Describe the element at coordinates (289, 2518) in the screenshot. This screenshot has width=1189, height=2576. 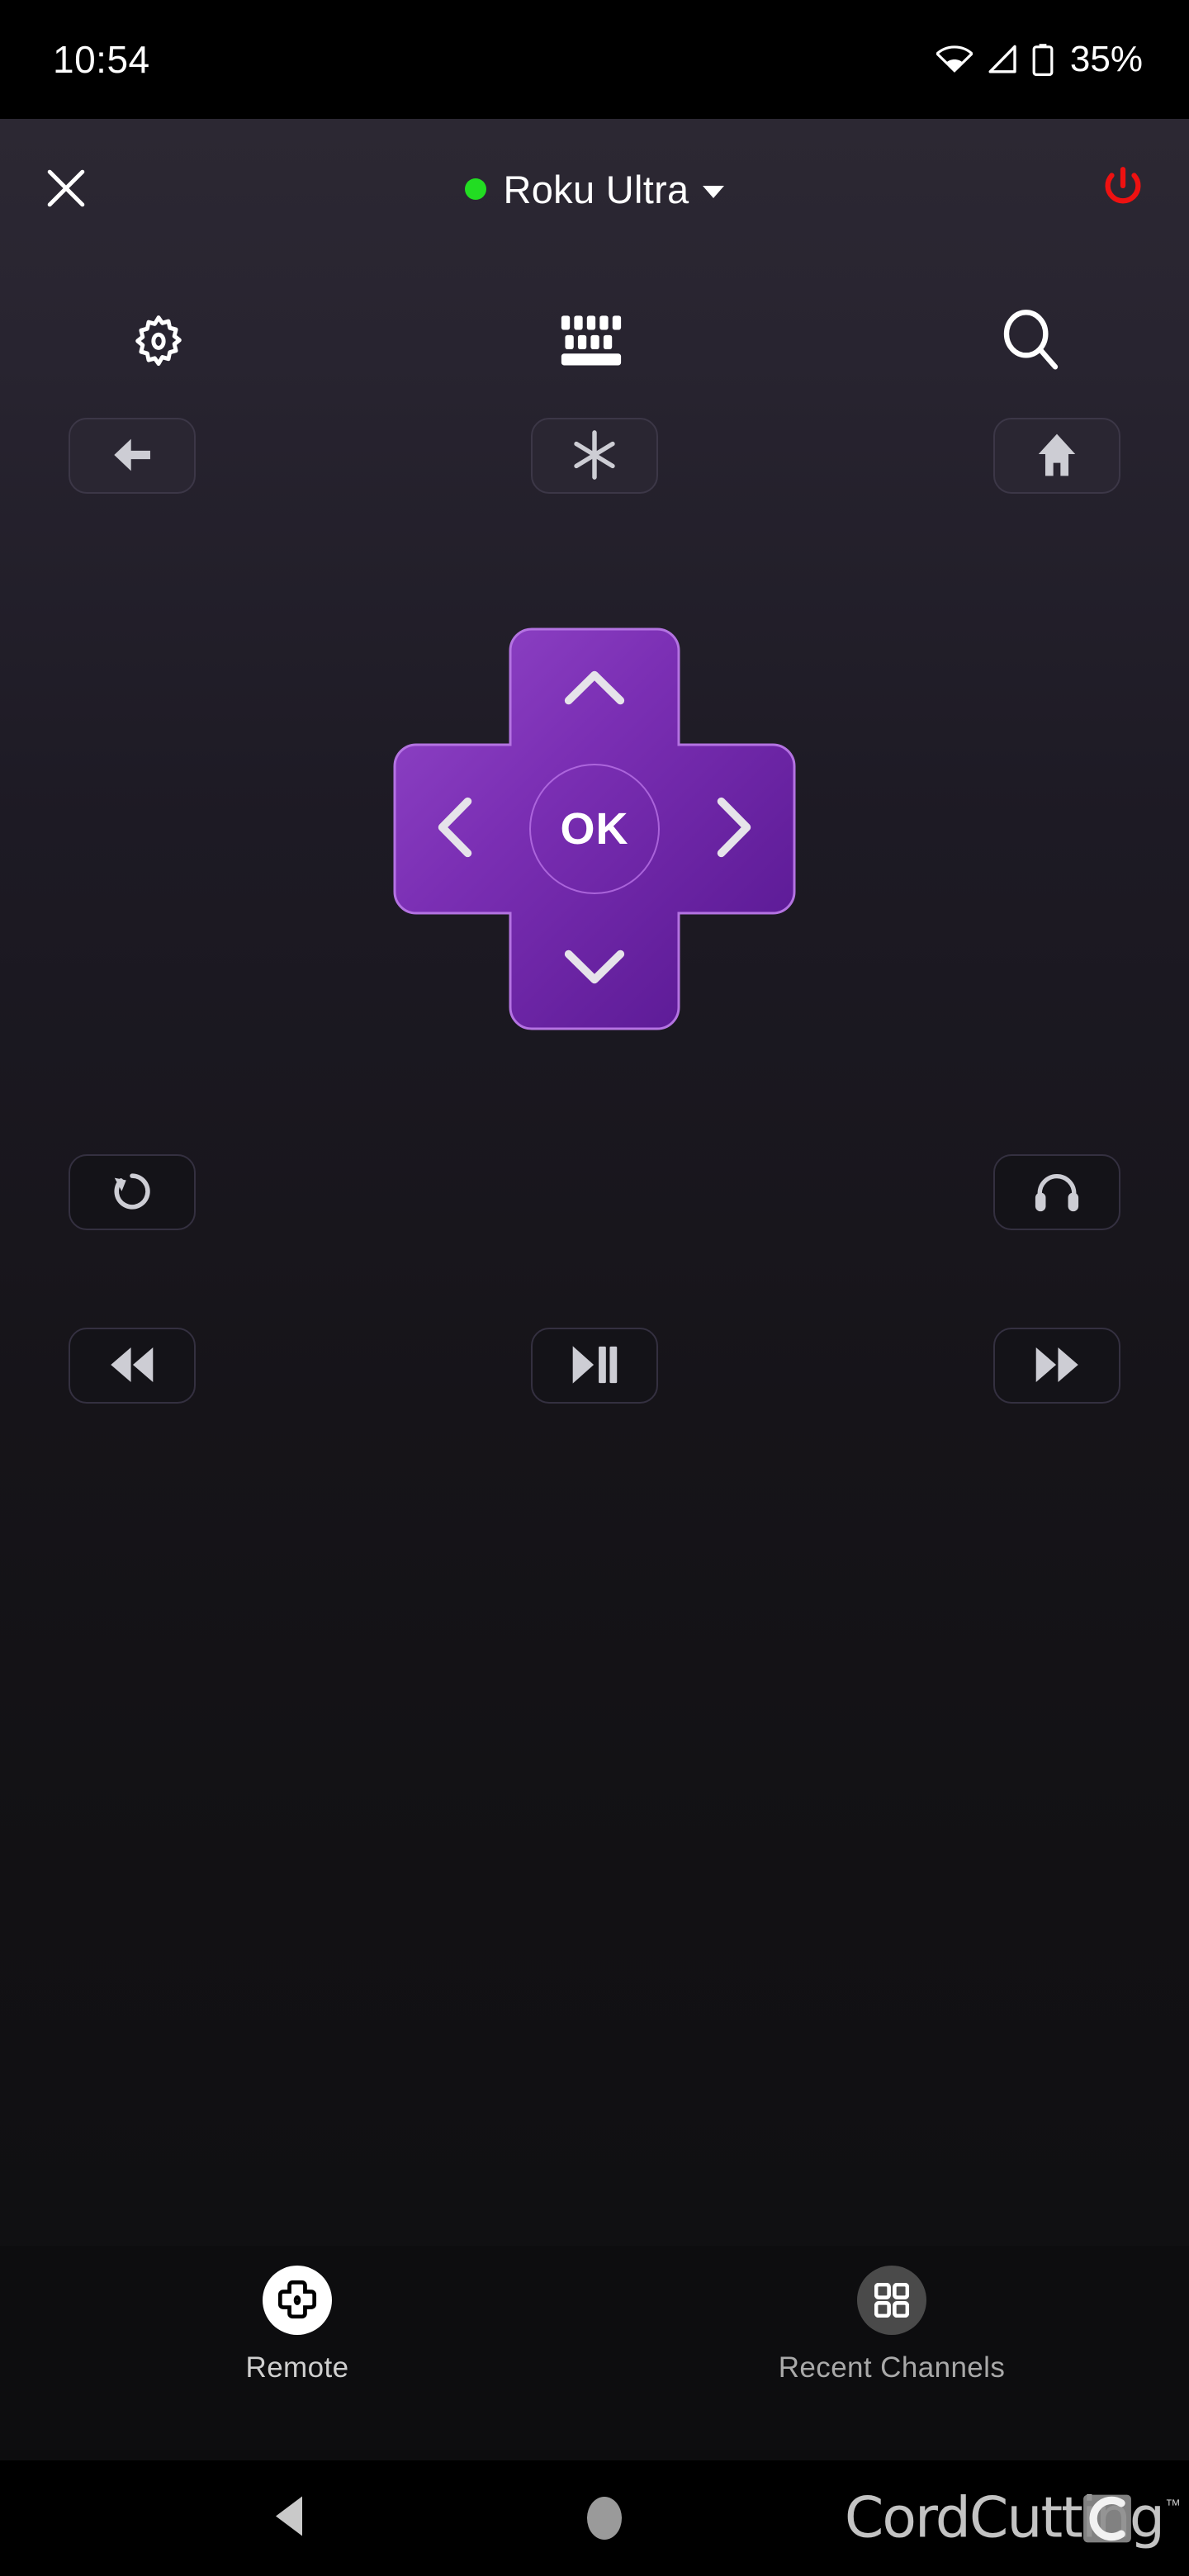
I see `android-back-icon` at that location.